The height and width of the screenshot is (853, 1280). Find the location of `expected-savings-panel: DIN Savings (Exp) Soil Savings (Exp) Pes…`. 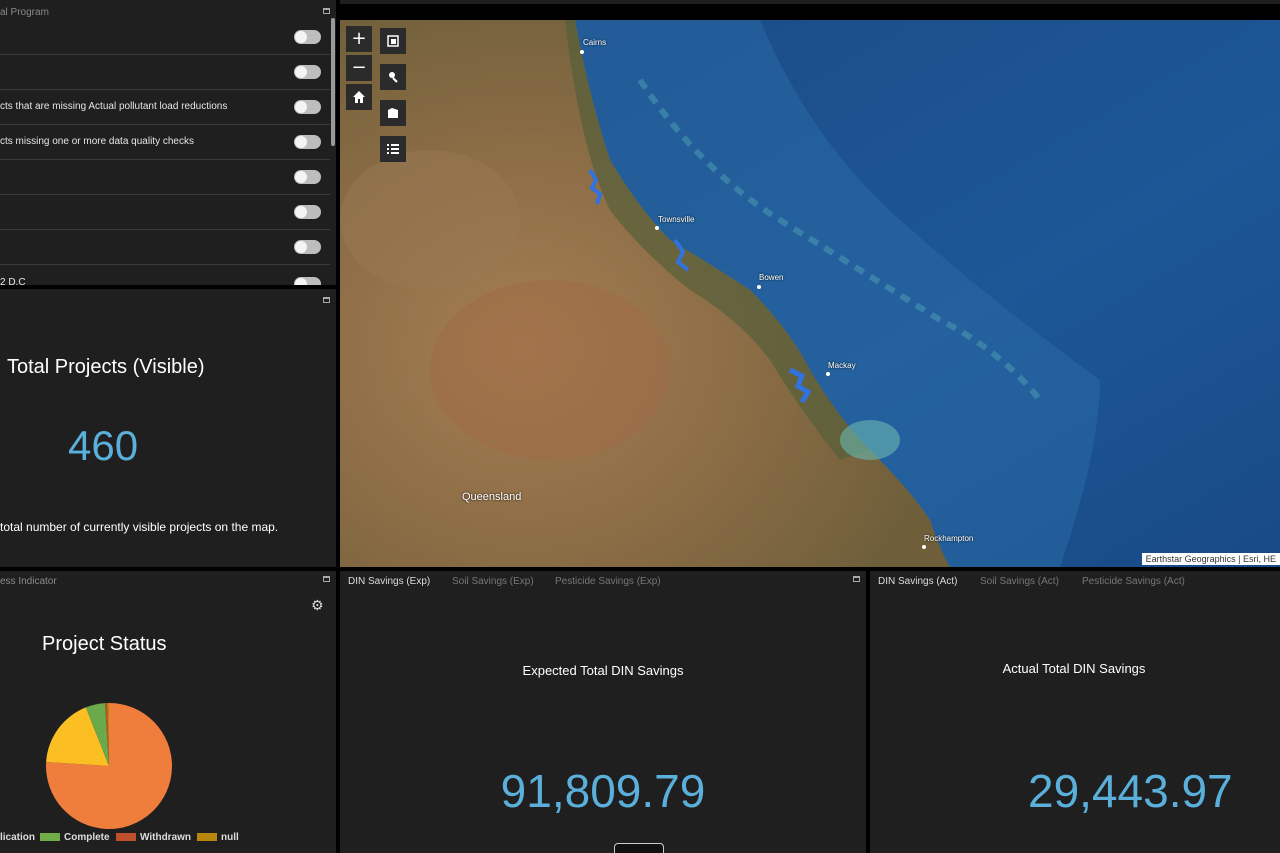

expected-savings-panel: DIN Savings (Exp) Soil Savings (Exp) Pes… is located at coordinates (603, 712).